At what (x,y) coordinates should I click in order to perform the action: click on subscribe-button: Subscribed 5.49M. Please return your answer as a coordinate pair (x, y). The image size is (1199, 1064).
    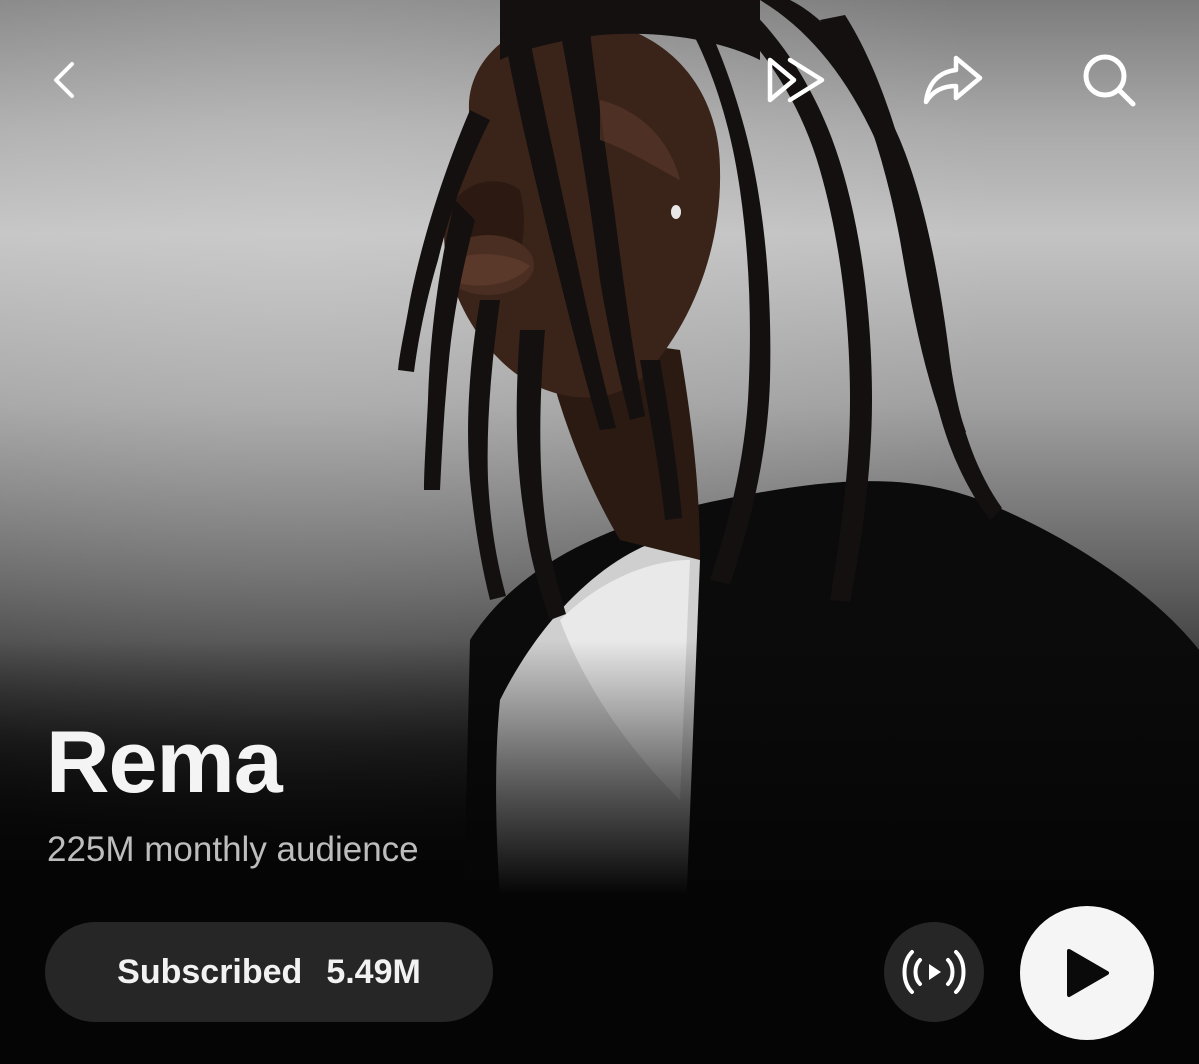
    Looking at the image, I should click on (269, 972).